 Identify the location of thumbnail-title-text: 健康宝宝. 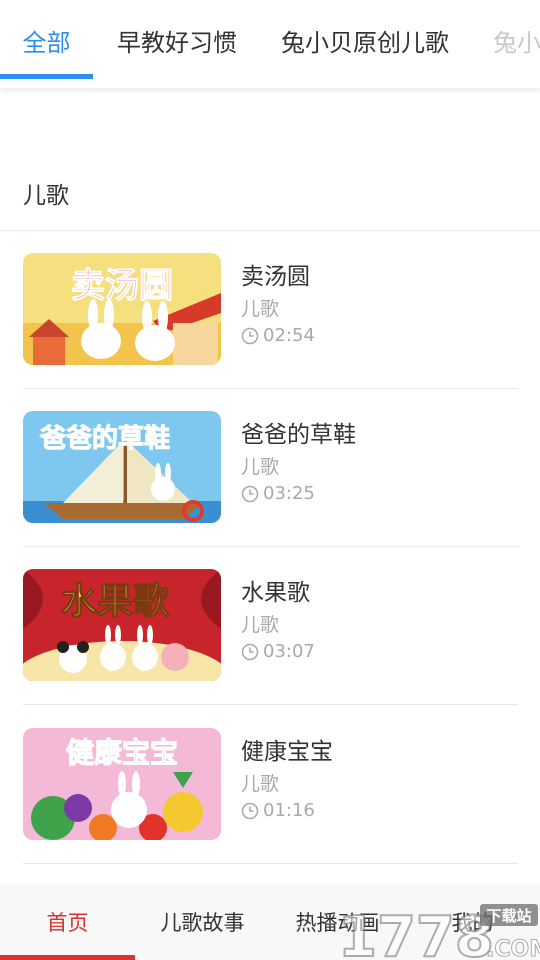
(122, 752).